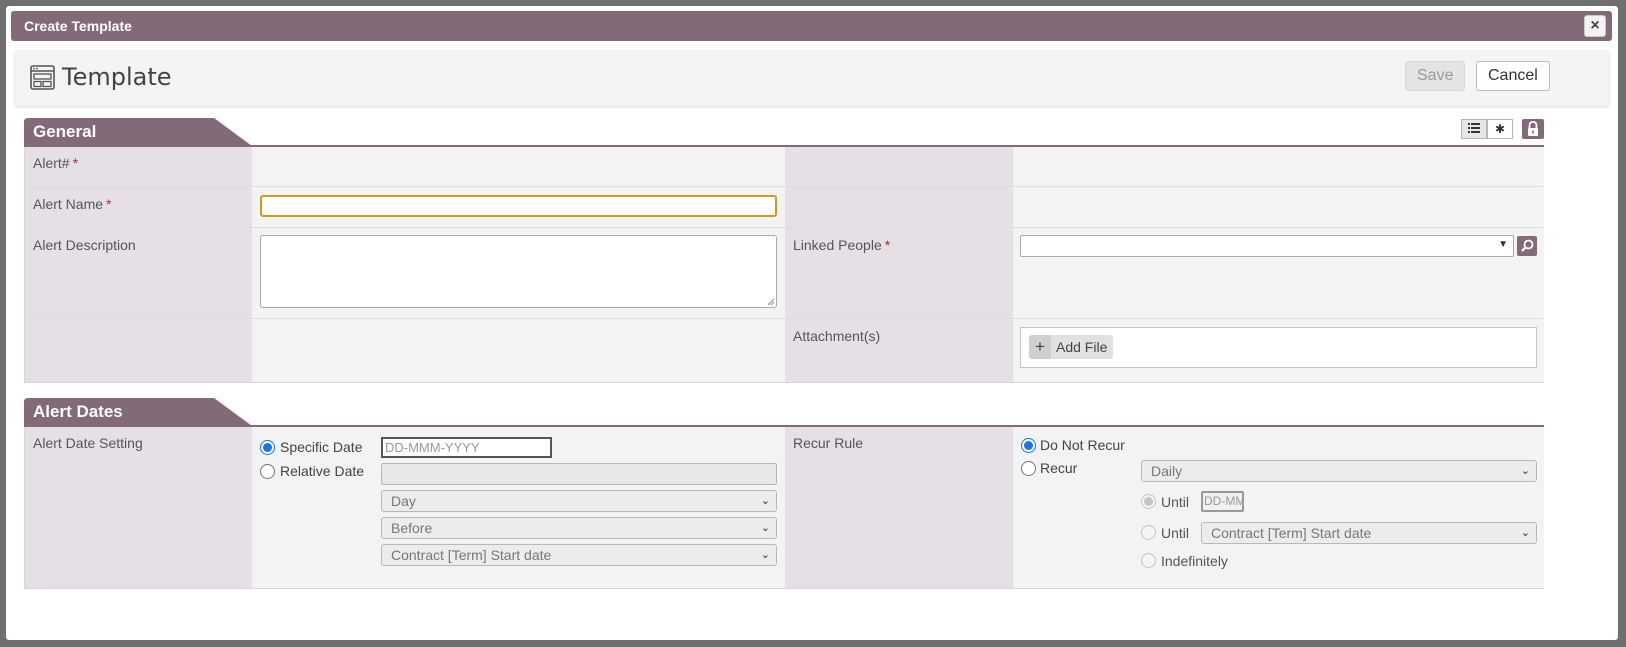 This screenshot has height=647, width=1626. Describe the element at coordinates (321, 447) in the screenshot. I see `specific-date-label: Specific Date` at that location.